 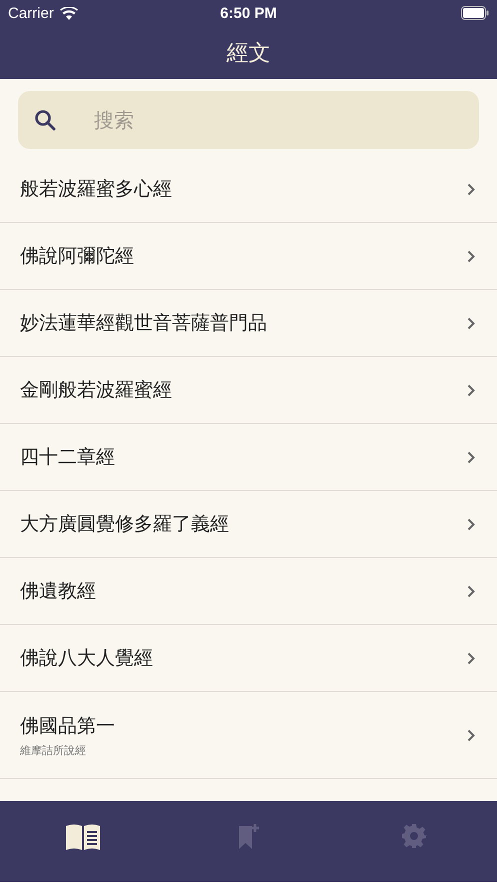 What do you see at coordinates (248, 524) in the screenshot?
I see `list-row: 大方廣圓覺修多羅了義經` at bounding box center [248, 524].